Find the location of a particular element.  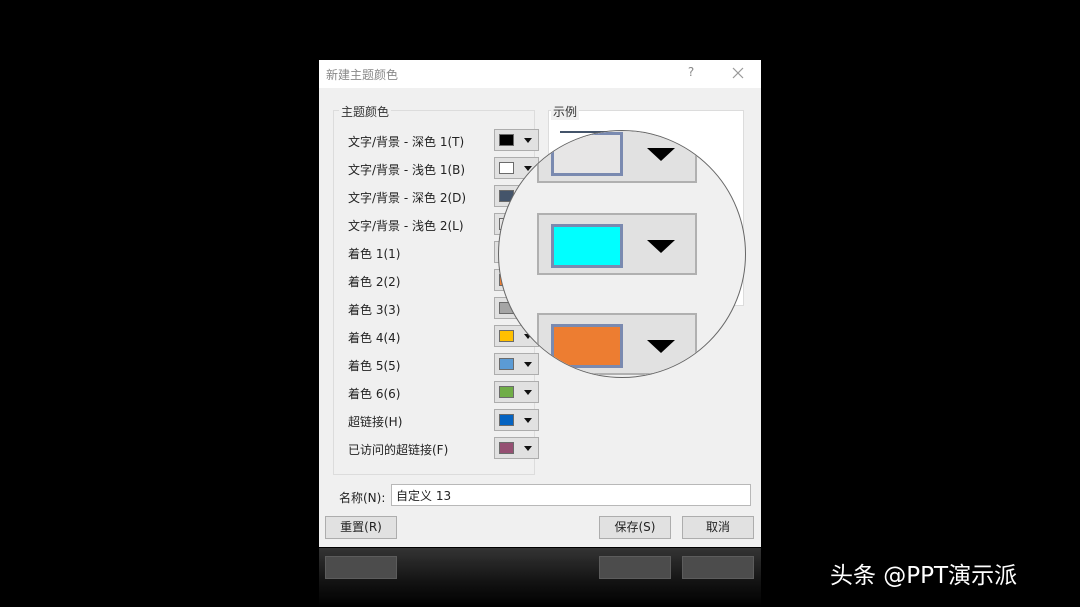

reset-button: 重置(R) is located at coordinates (361, 527).